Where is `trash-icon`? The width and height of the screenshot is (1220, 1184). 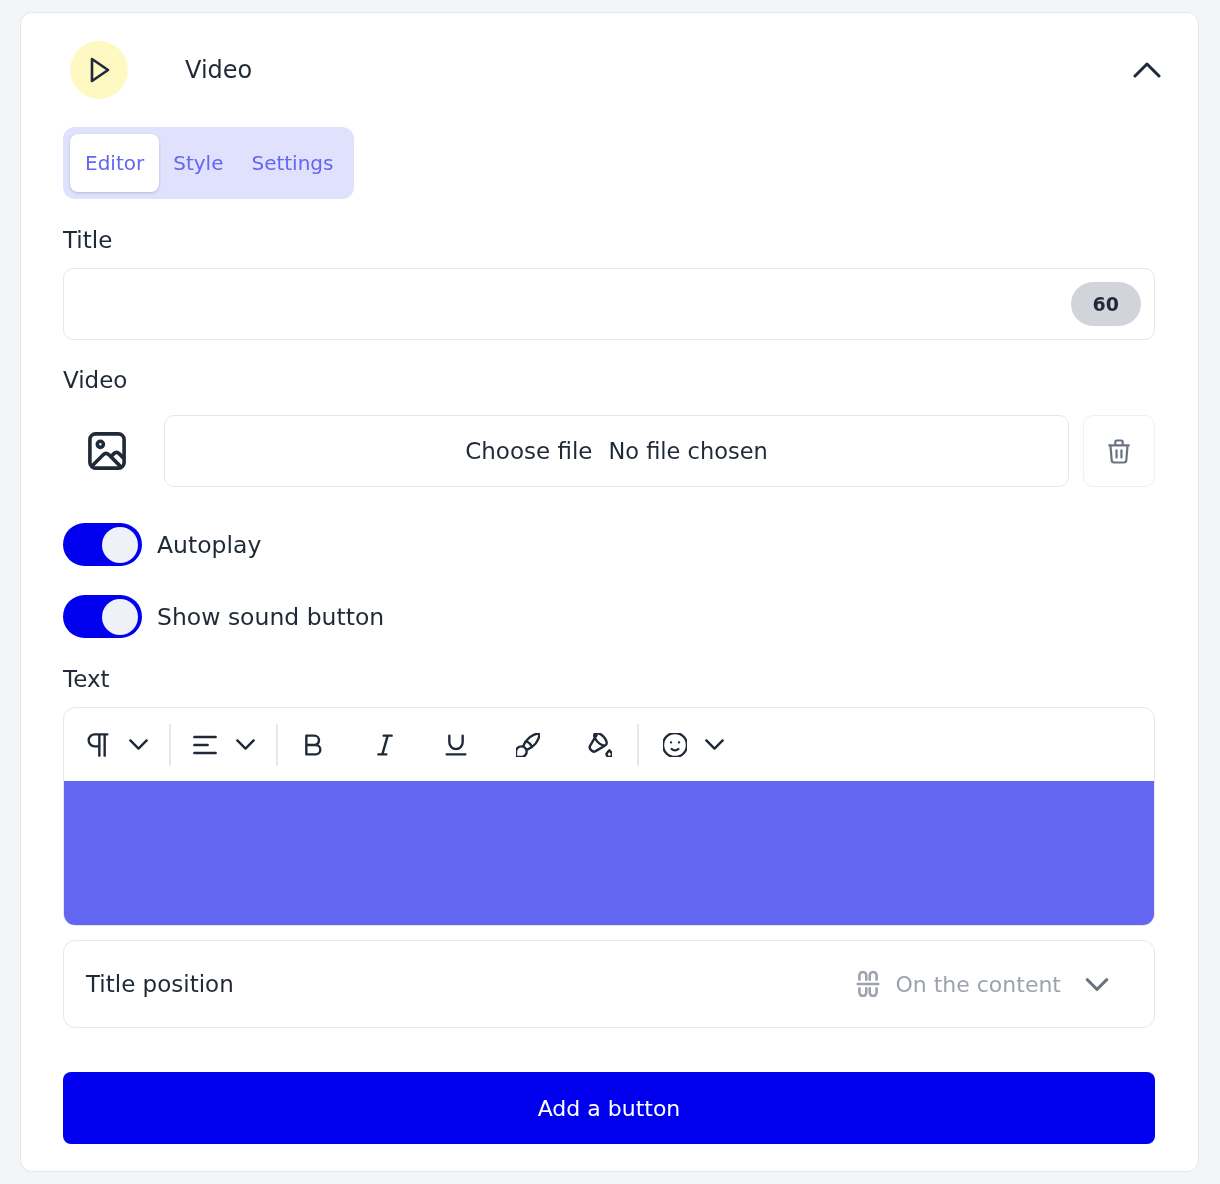
trash-icon is located at coordinates (1119, 451).